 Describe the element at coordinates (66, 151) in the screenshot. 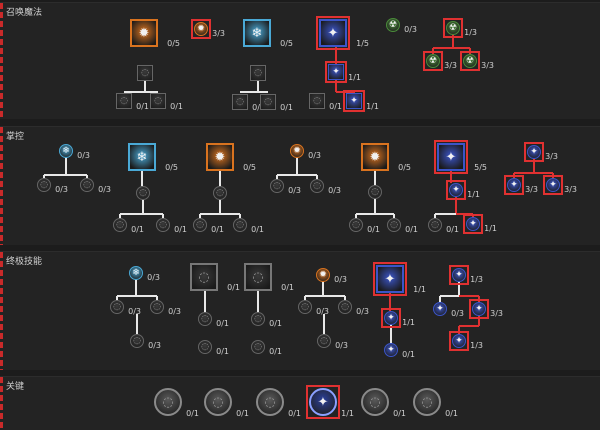

I see `frost-passive-icon: ❄` at that location.